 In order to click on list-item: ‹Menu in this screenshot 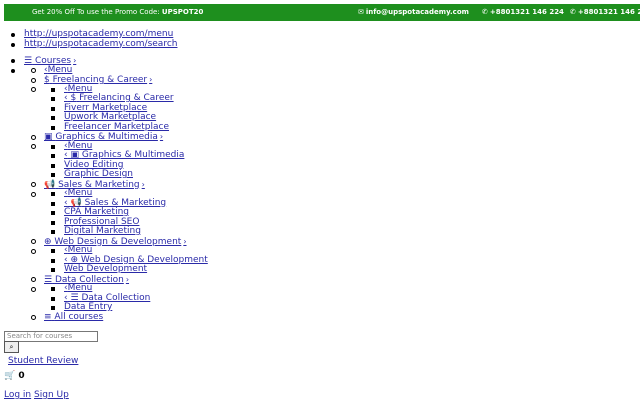, I will do `click(119, 70)`.